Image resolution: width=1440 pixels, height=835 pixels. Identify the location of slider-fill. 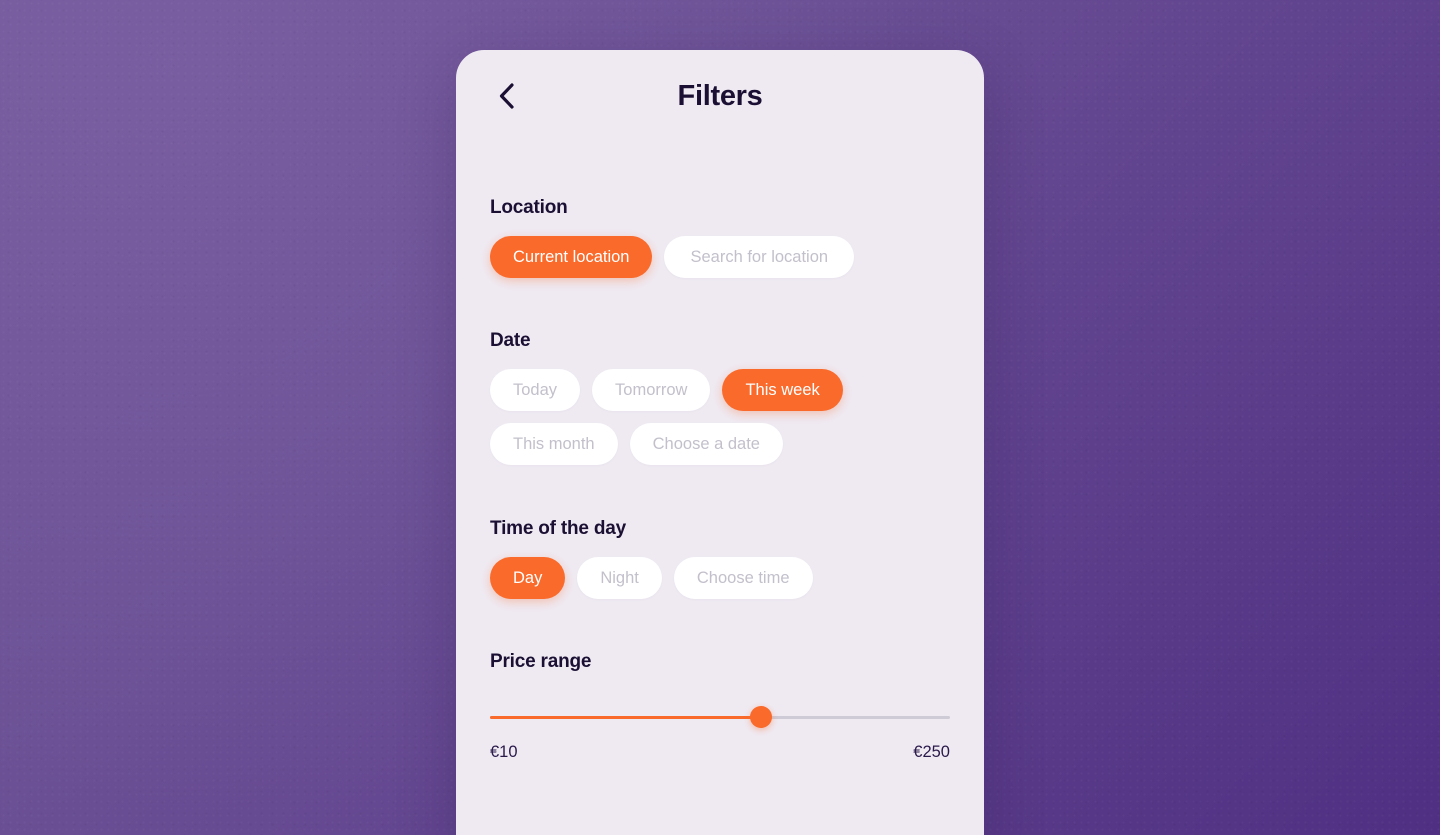
(626, 717).